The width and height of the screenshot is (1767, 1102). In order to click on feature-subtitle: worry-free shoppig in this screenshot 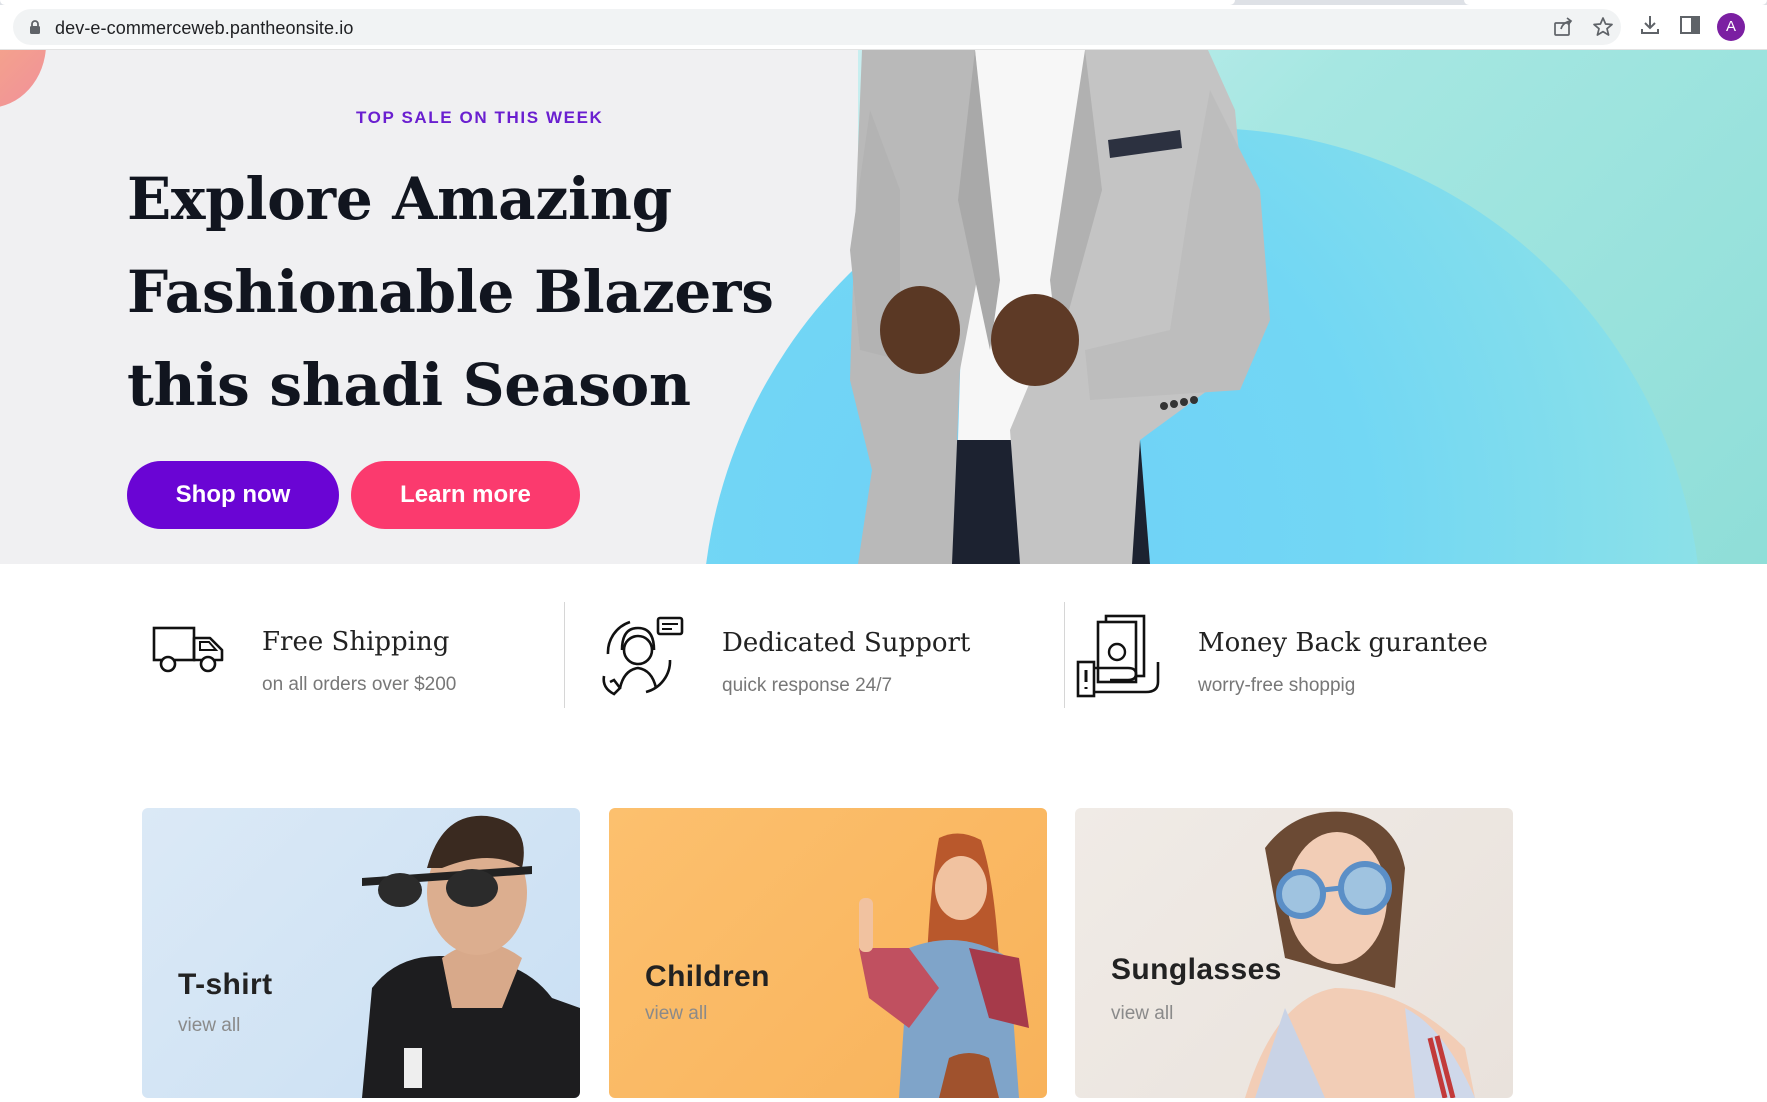, I will do `click(1277, 685)`.